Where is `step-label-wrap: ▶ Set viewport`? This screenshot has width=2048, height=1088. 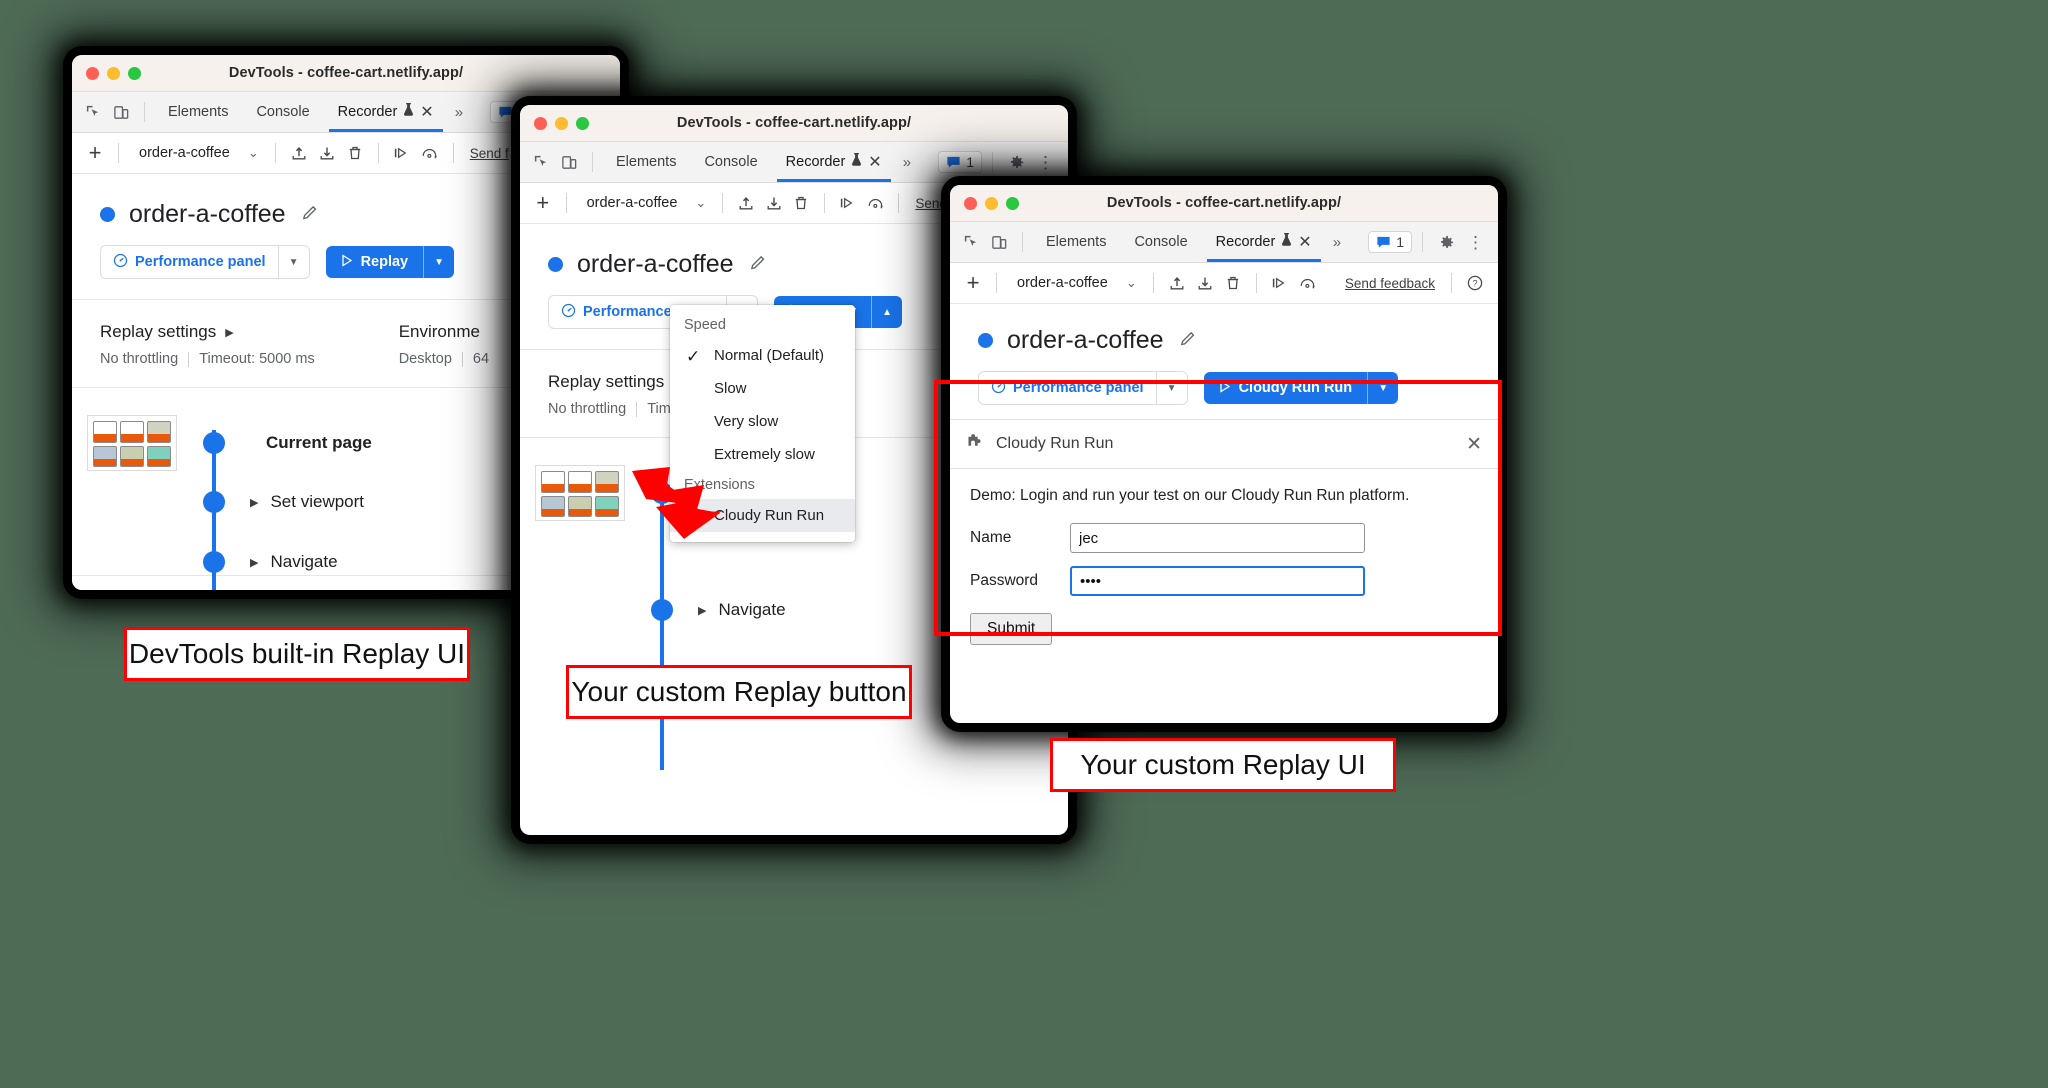 step-label-wrap: ▶ Set viewport is located at coordinates (300, 502).